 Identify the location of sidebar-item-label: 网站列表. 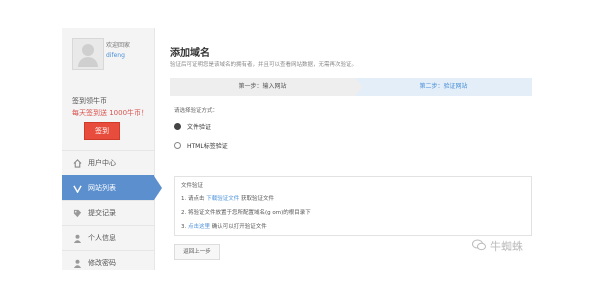
(102, 188).